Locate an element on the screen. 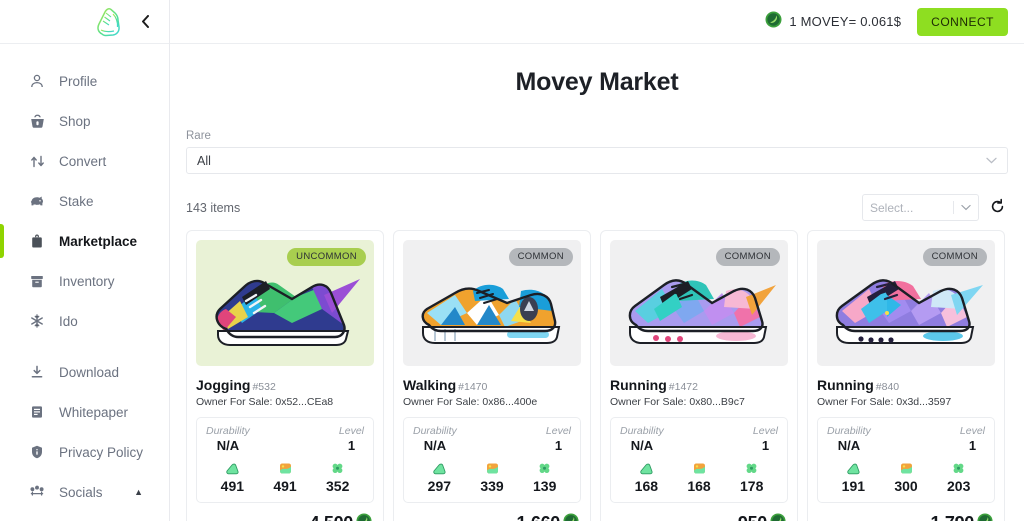  sidebar-item-convert: Convert is located at coordinates (84, 161).